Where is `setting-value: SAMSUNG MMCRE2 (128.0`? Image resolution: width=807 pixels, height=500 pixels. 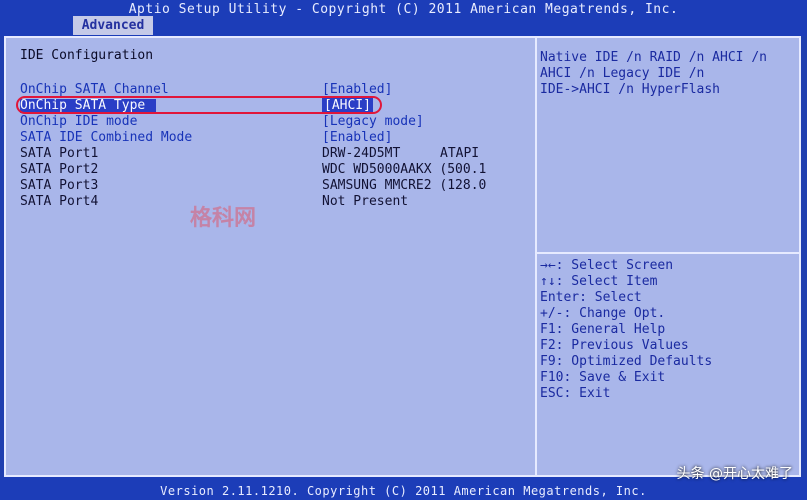 setting-value: SAMSUNG MMCRE2 (128.0 is located at coordinates (404, 185).